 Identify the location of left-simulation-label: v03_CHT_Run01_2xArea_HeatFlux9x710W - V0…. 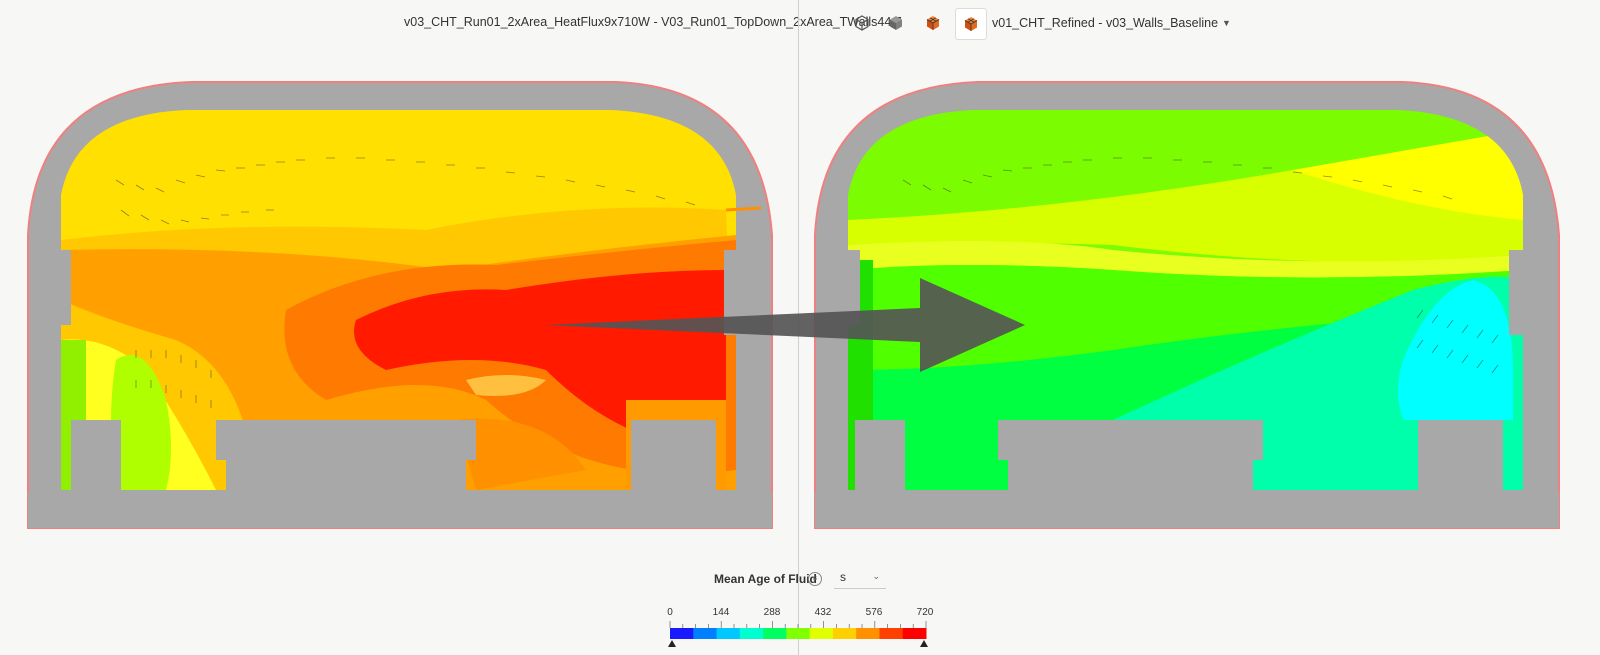
(653, 22).